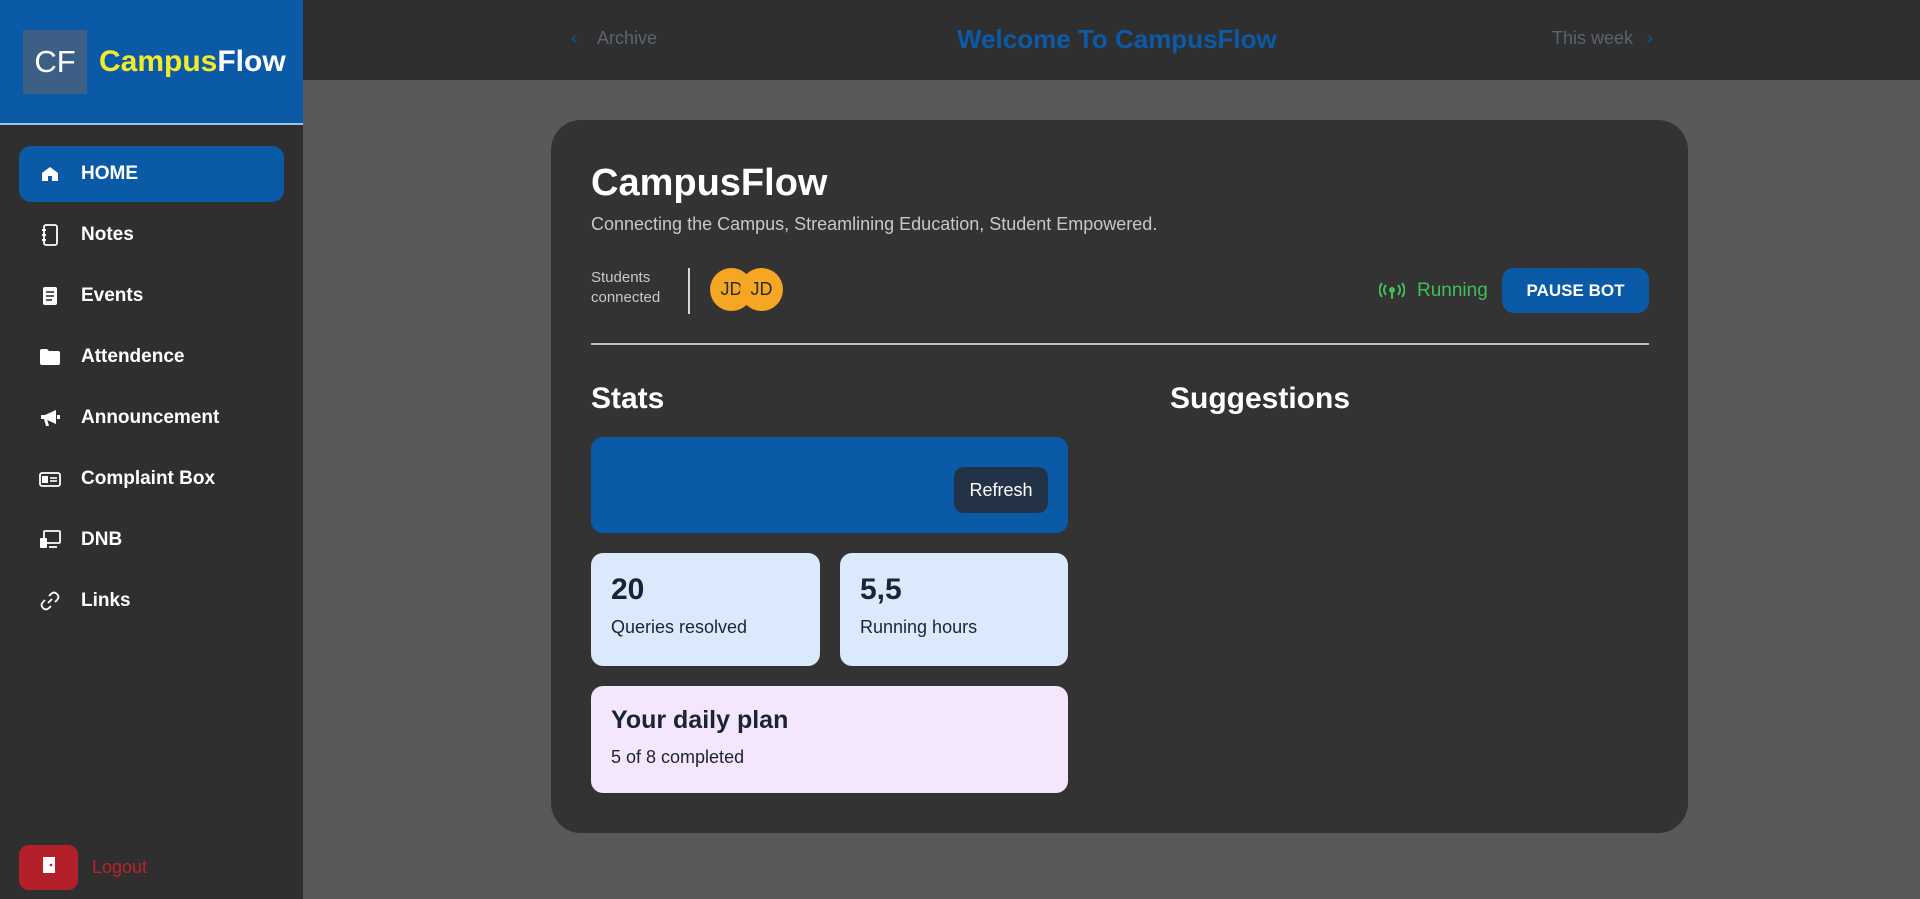  I want to click on sidebar-item-label: Links, so click(106, 600).